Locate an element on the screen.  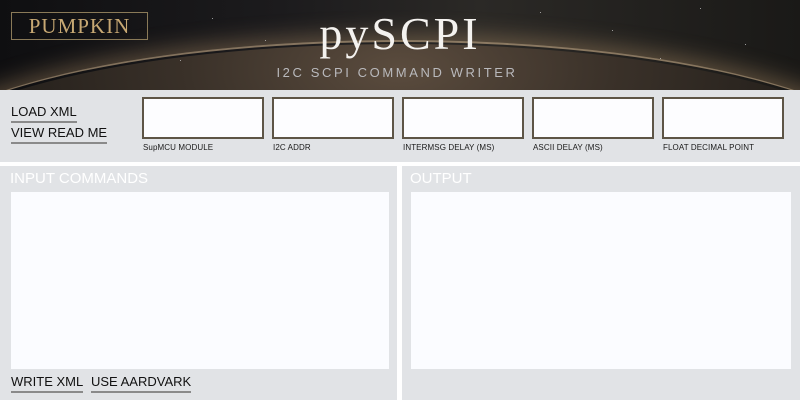
load-xml-link: LOAD XML is located at coordinates (44, 113).